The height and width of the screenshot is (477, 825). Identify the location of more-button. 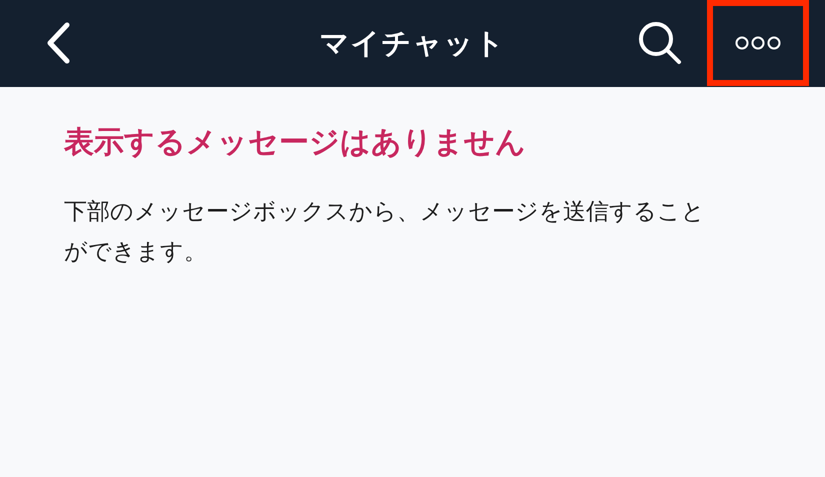
(758, 43).